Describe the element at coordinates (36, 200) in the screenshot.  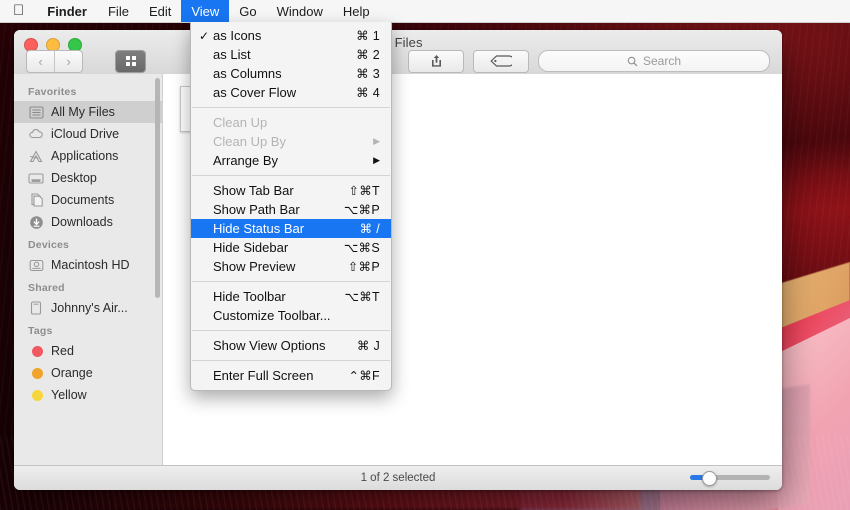
I see `documents-icon` at that location.